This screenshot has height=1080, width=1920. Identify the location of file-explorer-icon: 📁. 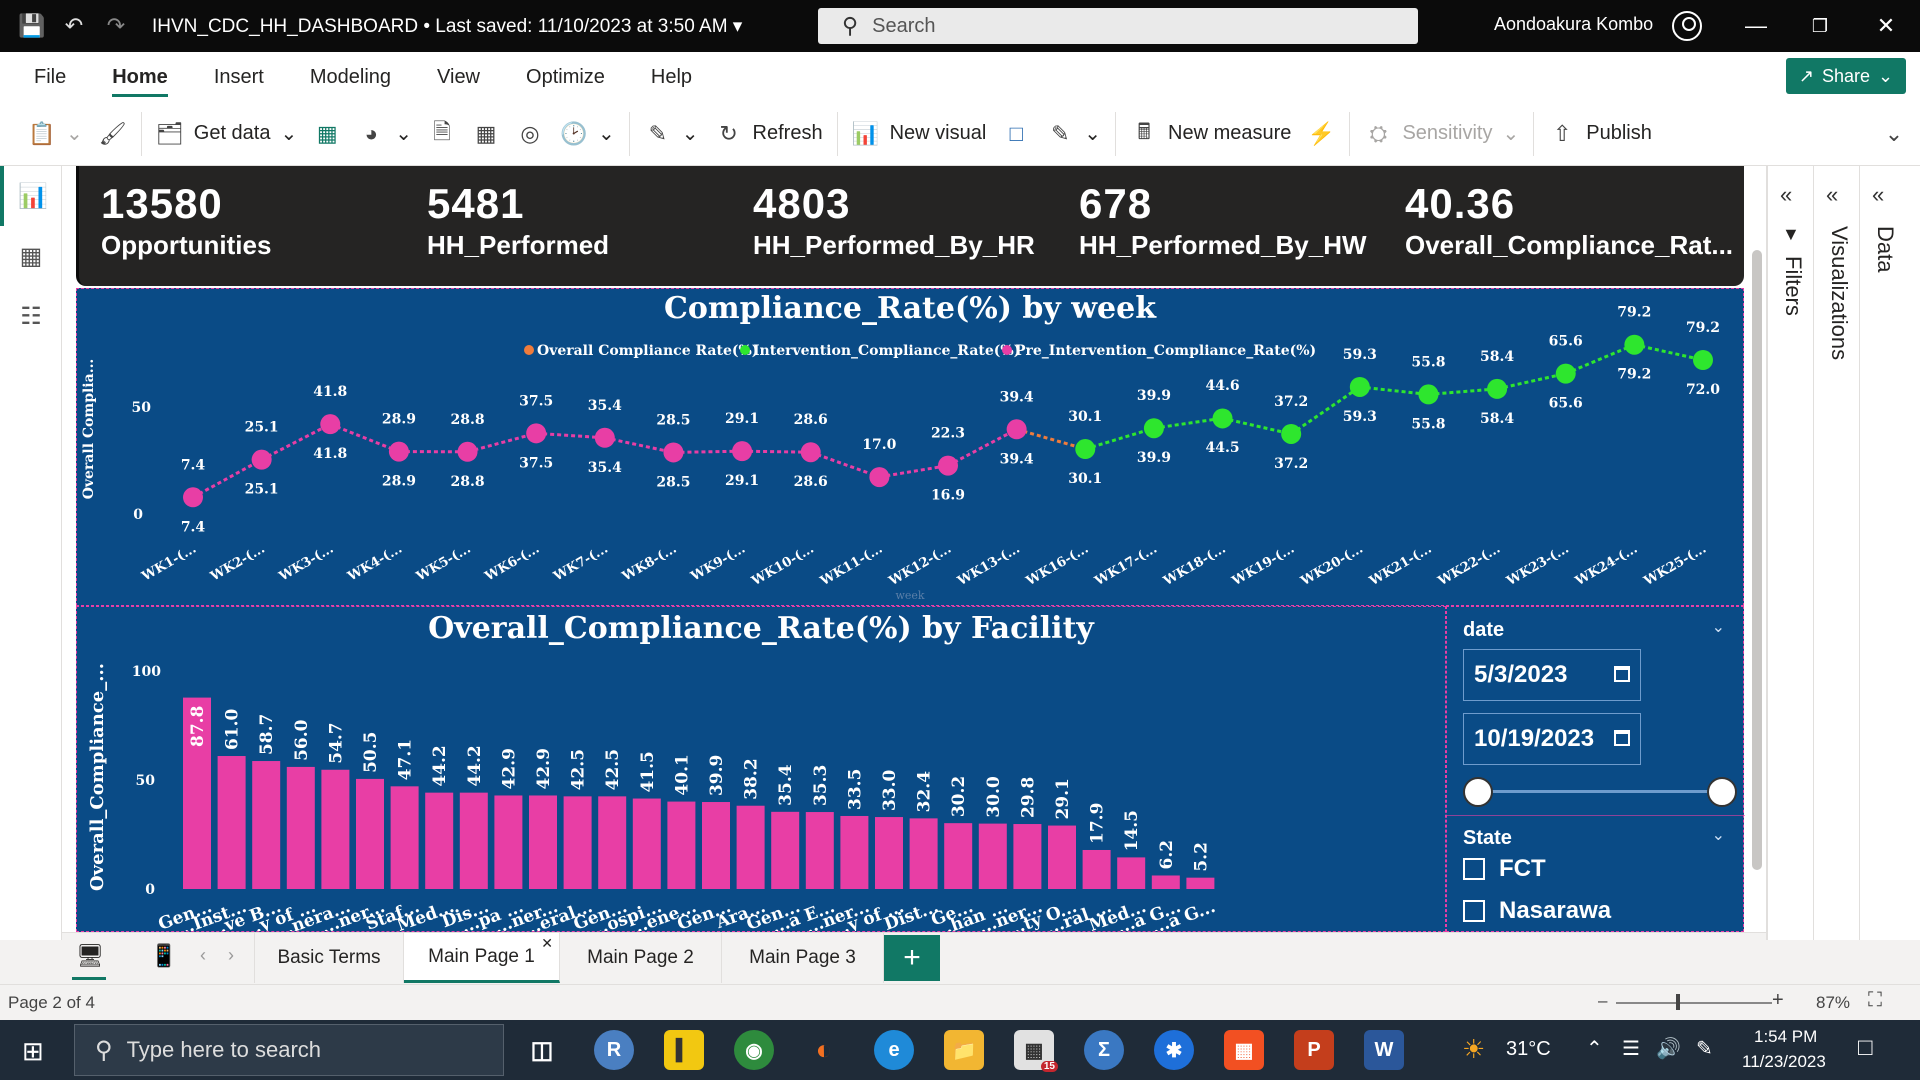
(964, 1050).